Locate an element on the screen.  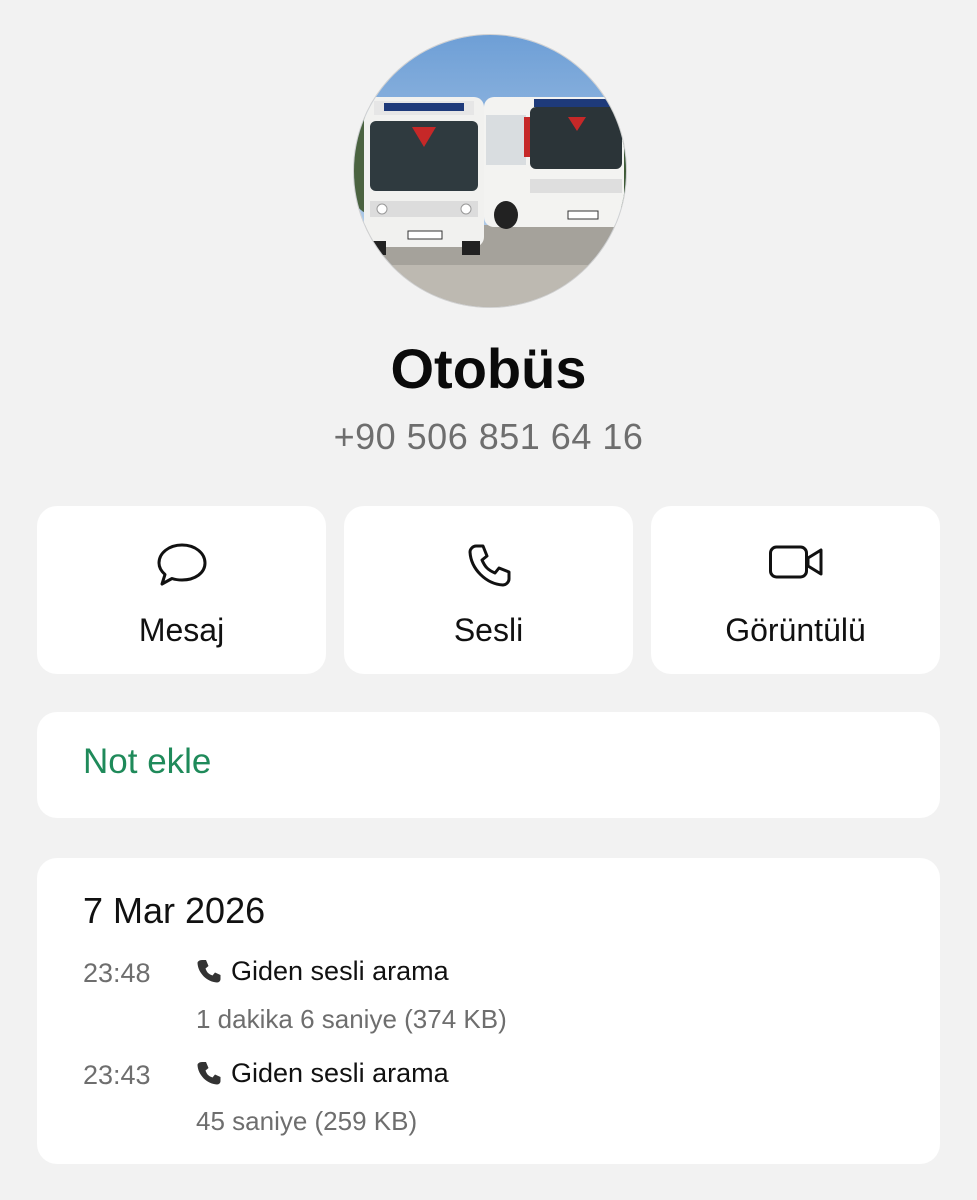
contact-avatar is located at coordinates (490, 171).